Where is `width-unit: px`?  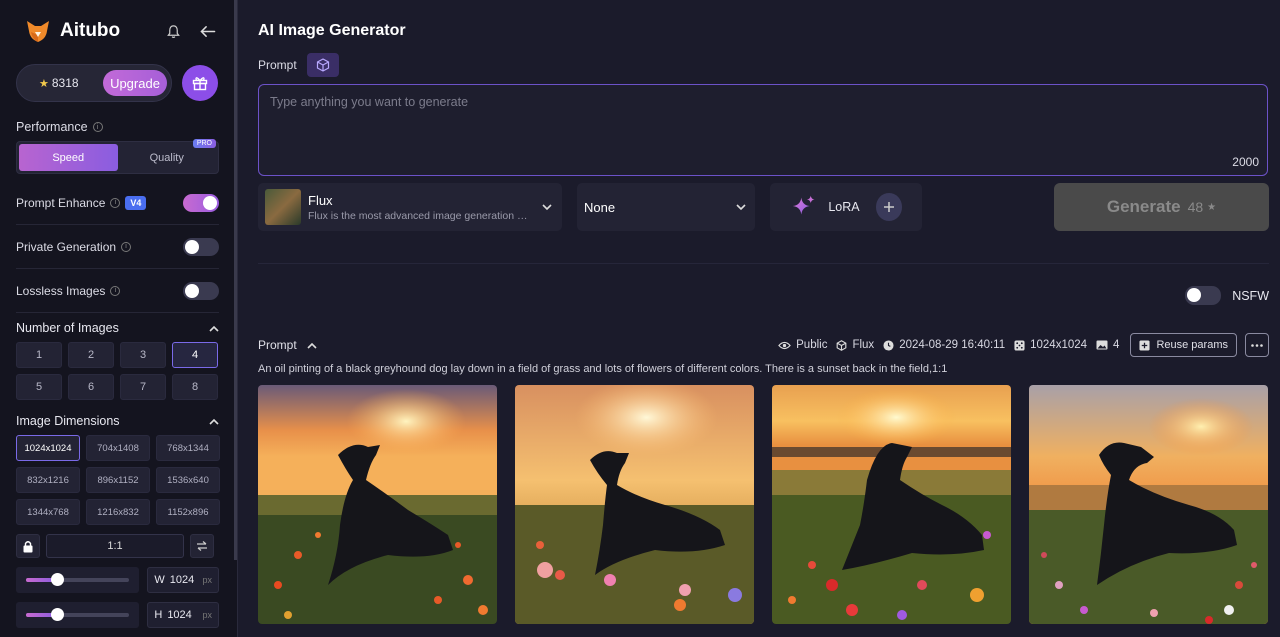 width-unit: px is located at coordinates (207, 580).